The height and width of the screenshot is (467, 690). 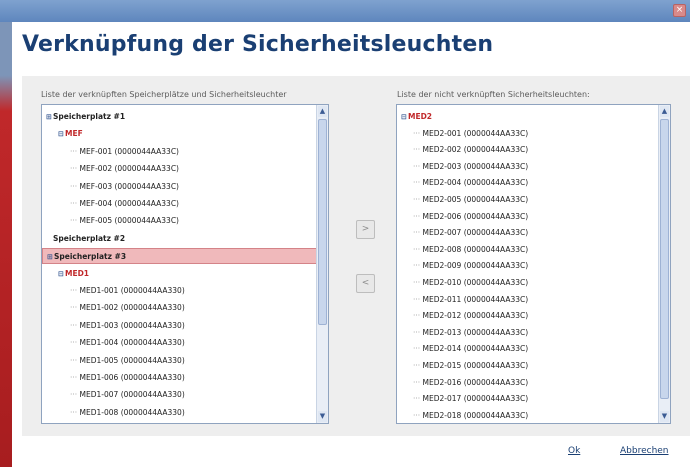 I want to click on tree-leaf-item: ··· MED1-004 (0000044AA330), so click(x=179, y=343).